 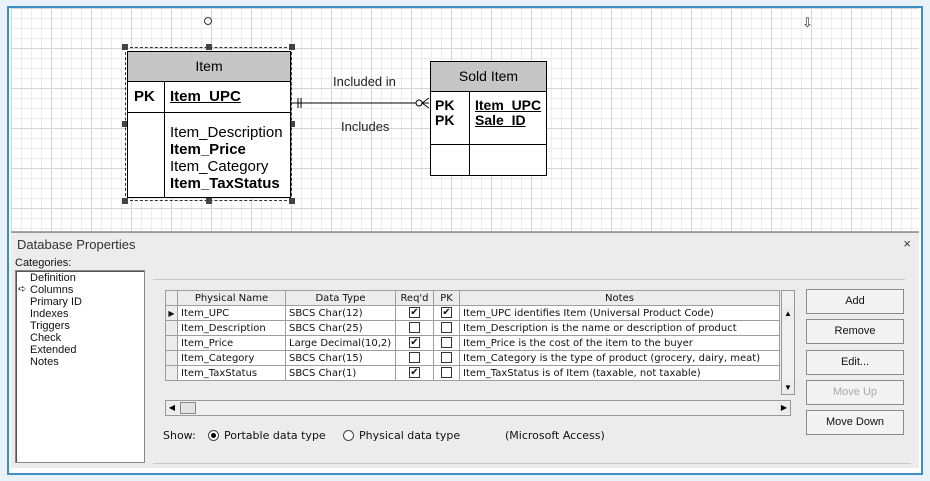 What do you see at coordinates (340, 328) in the screenshot?
I see `cell-data-type: SBCS Char(25)` at bounding box center [340, 328].